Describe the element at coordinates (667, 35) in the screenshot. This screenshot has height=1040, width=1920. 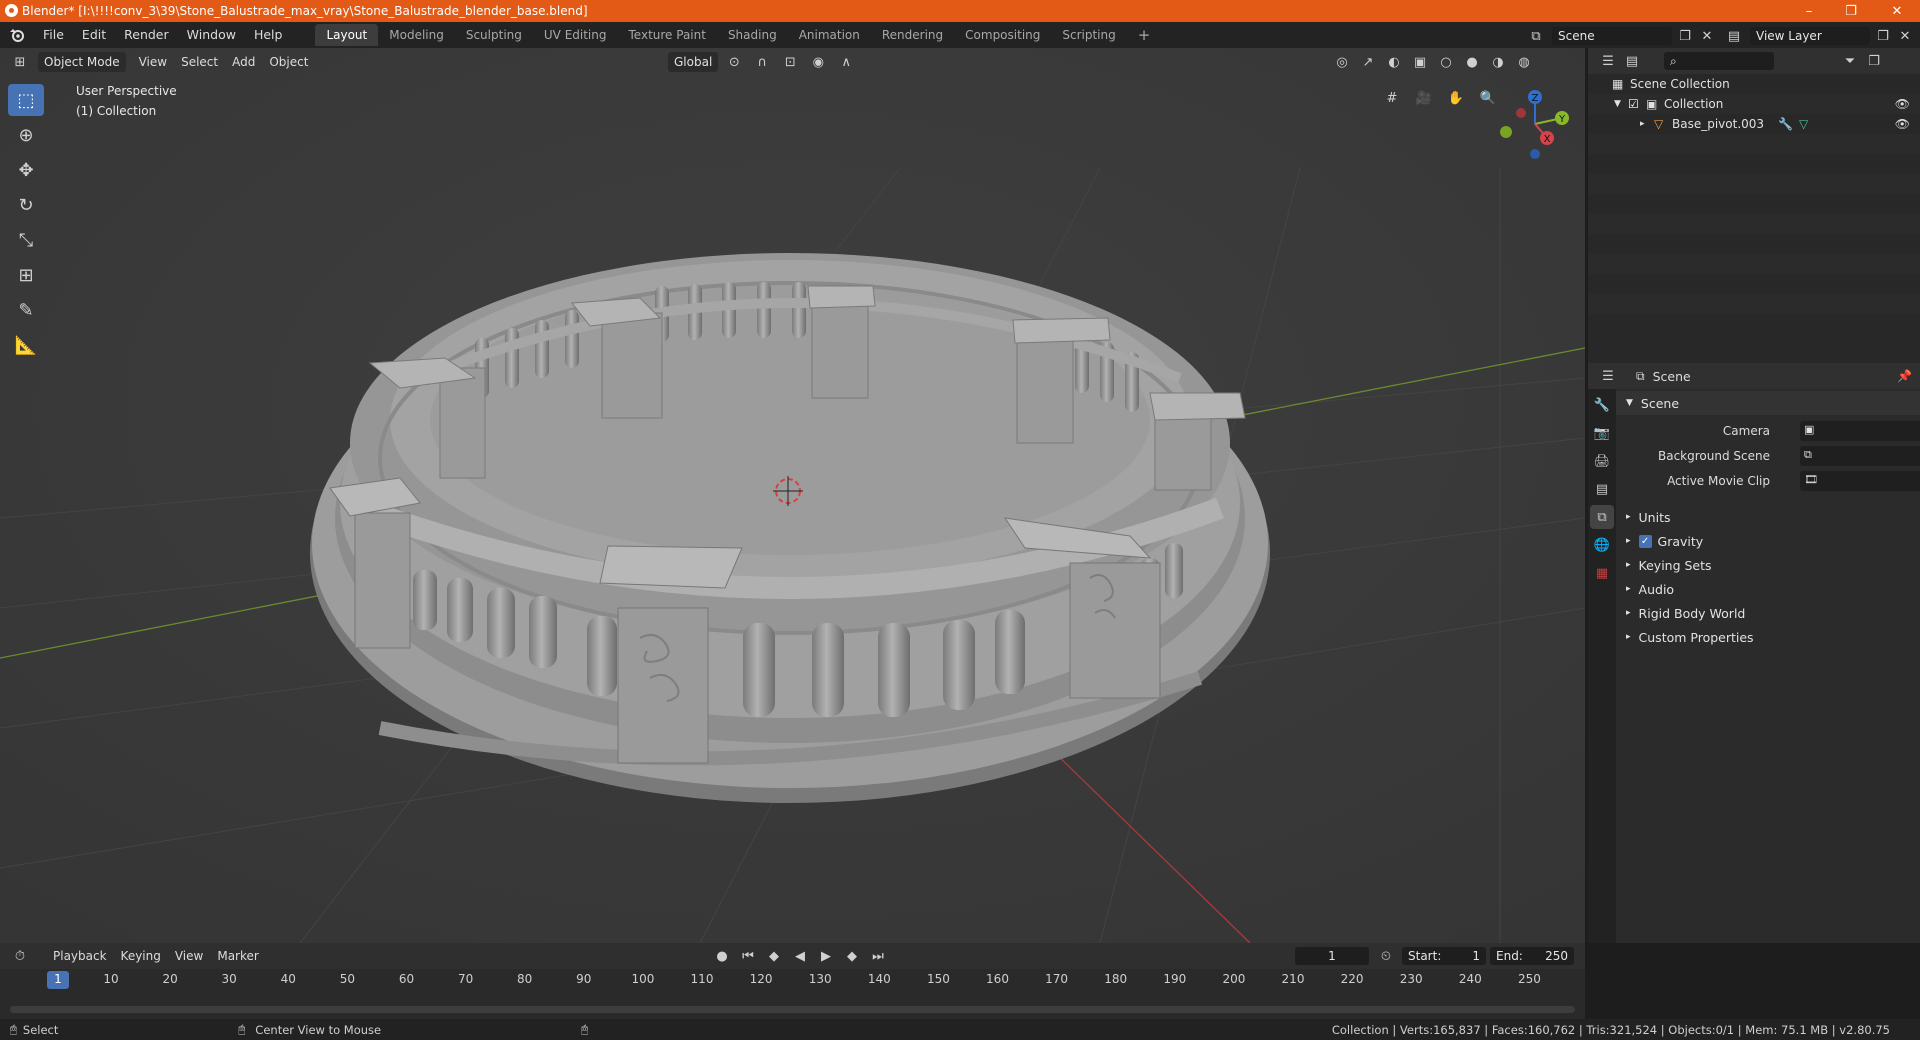
I see `tab-texture-paint: Texture Paint` at that location.